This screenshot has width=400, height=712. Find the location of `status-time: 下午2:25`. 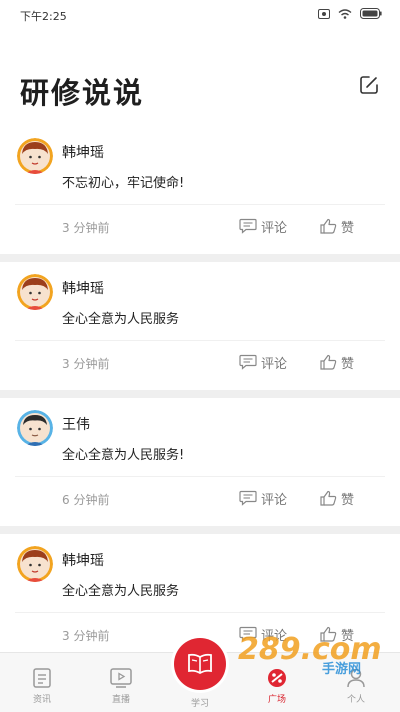

status-time: 下午2:25 is located at coordinates (43, 16).